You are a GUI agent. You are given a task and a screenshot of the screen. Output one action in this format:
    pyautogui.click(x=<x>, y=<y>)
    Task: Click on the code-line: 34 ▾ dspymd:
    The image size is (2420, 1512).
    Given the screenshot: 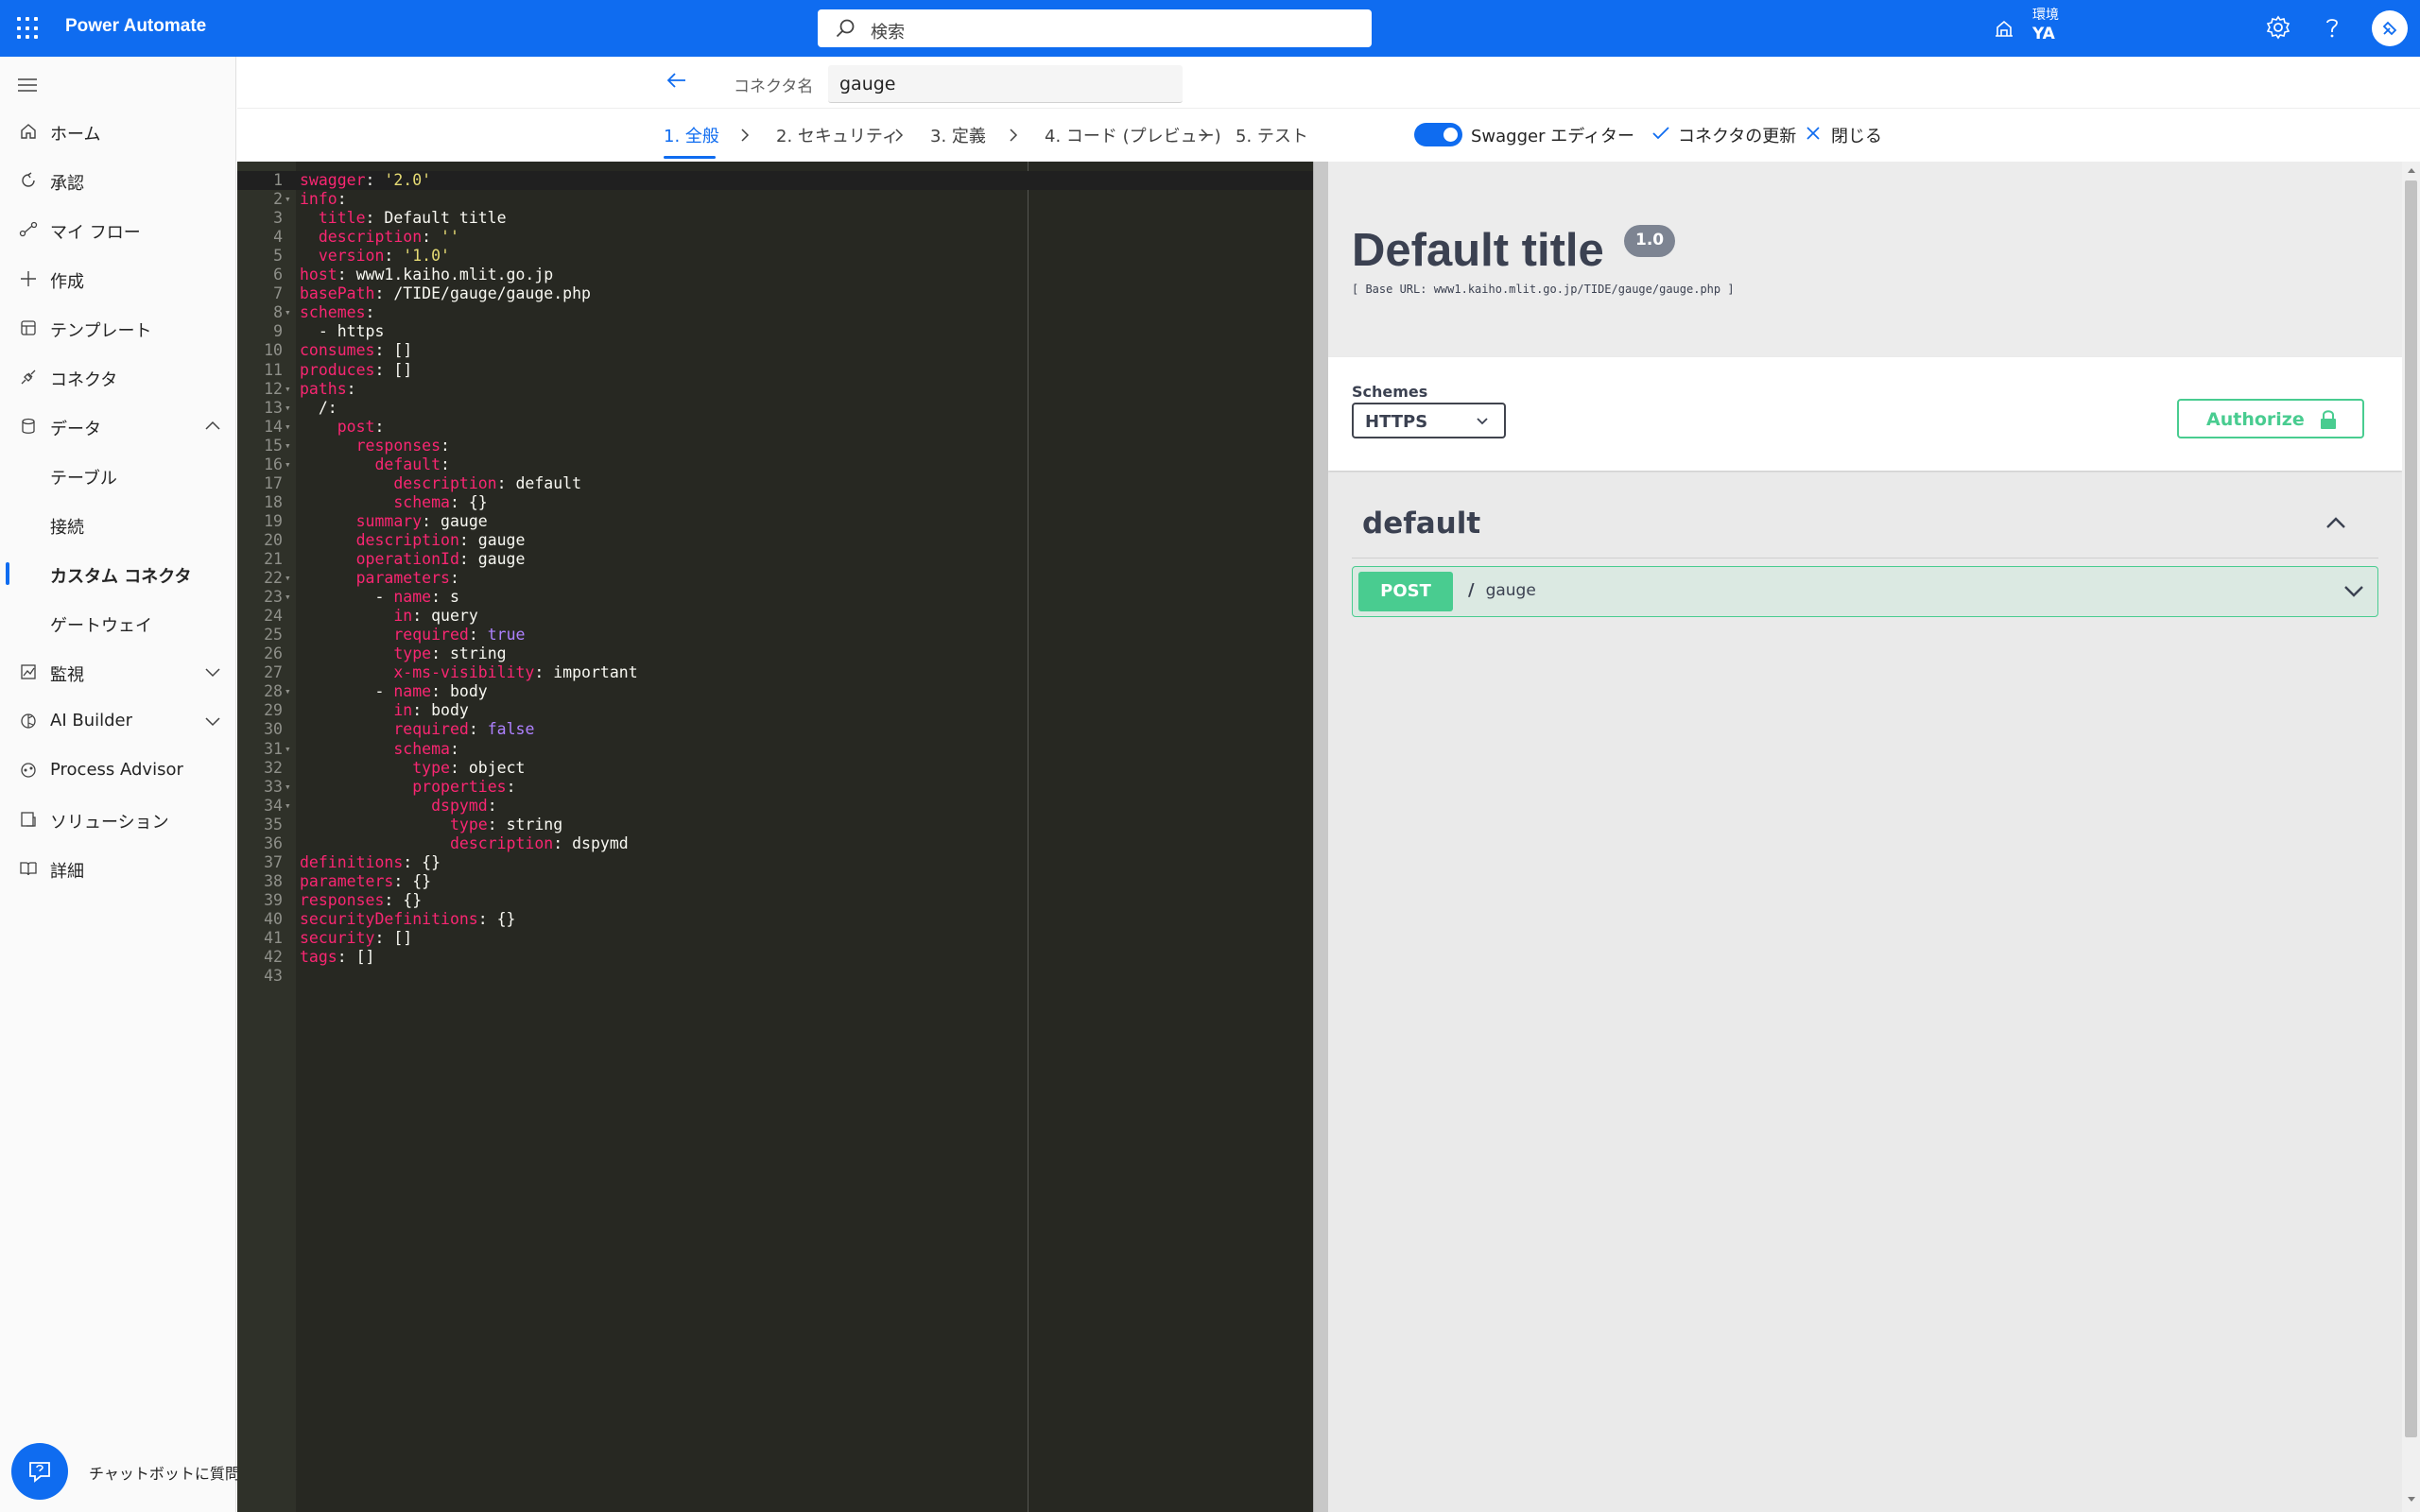 What is the action you would take?
    pyautogui.click(x=775, y=806)
    